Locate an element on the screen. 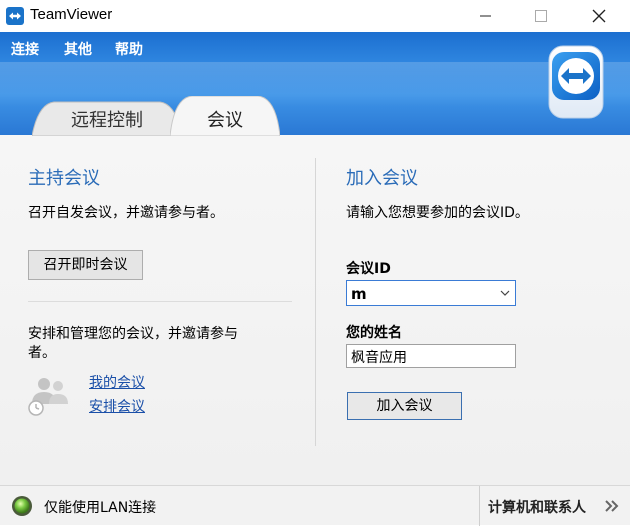  section-divider is located at coordinates (160, 301).